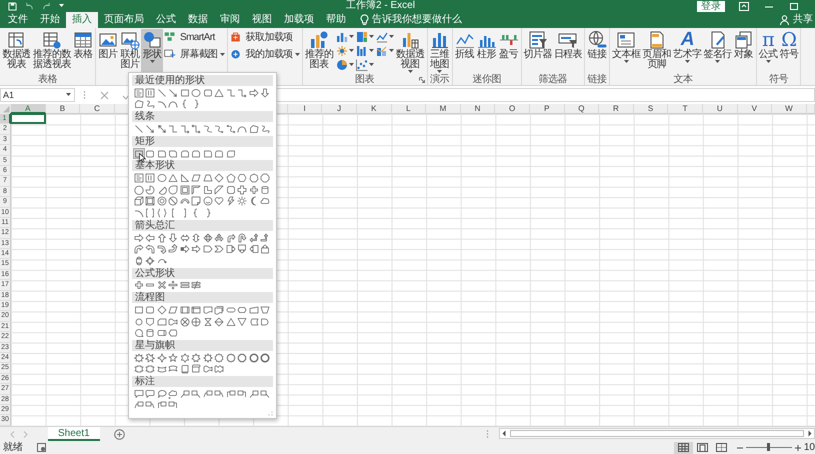 This screenshot has width=815, height=454. Describe the element at coordinates (202, 141) in the screenshot. I see `section-header: 矩形` at that location.